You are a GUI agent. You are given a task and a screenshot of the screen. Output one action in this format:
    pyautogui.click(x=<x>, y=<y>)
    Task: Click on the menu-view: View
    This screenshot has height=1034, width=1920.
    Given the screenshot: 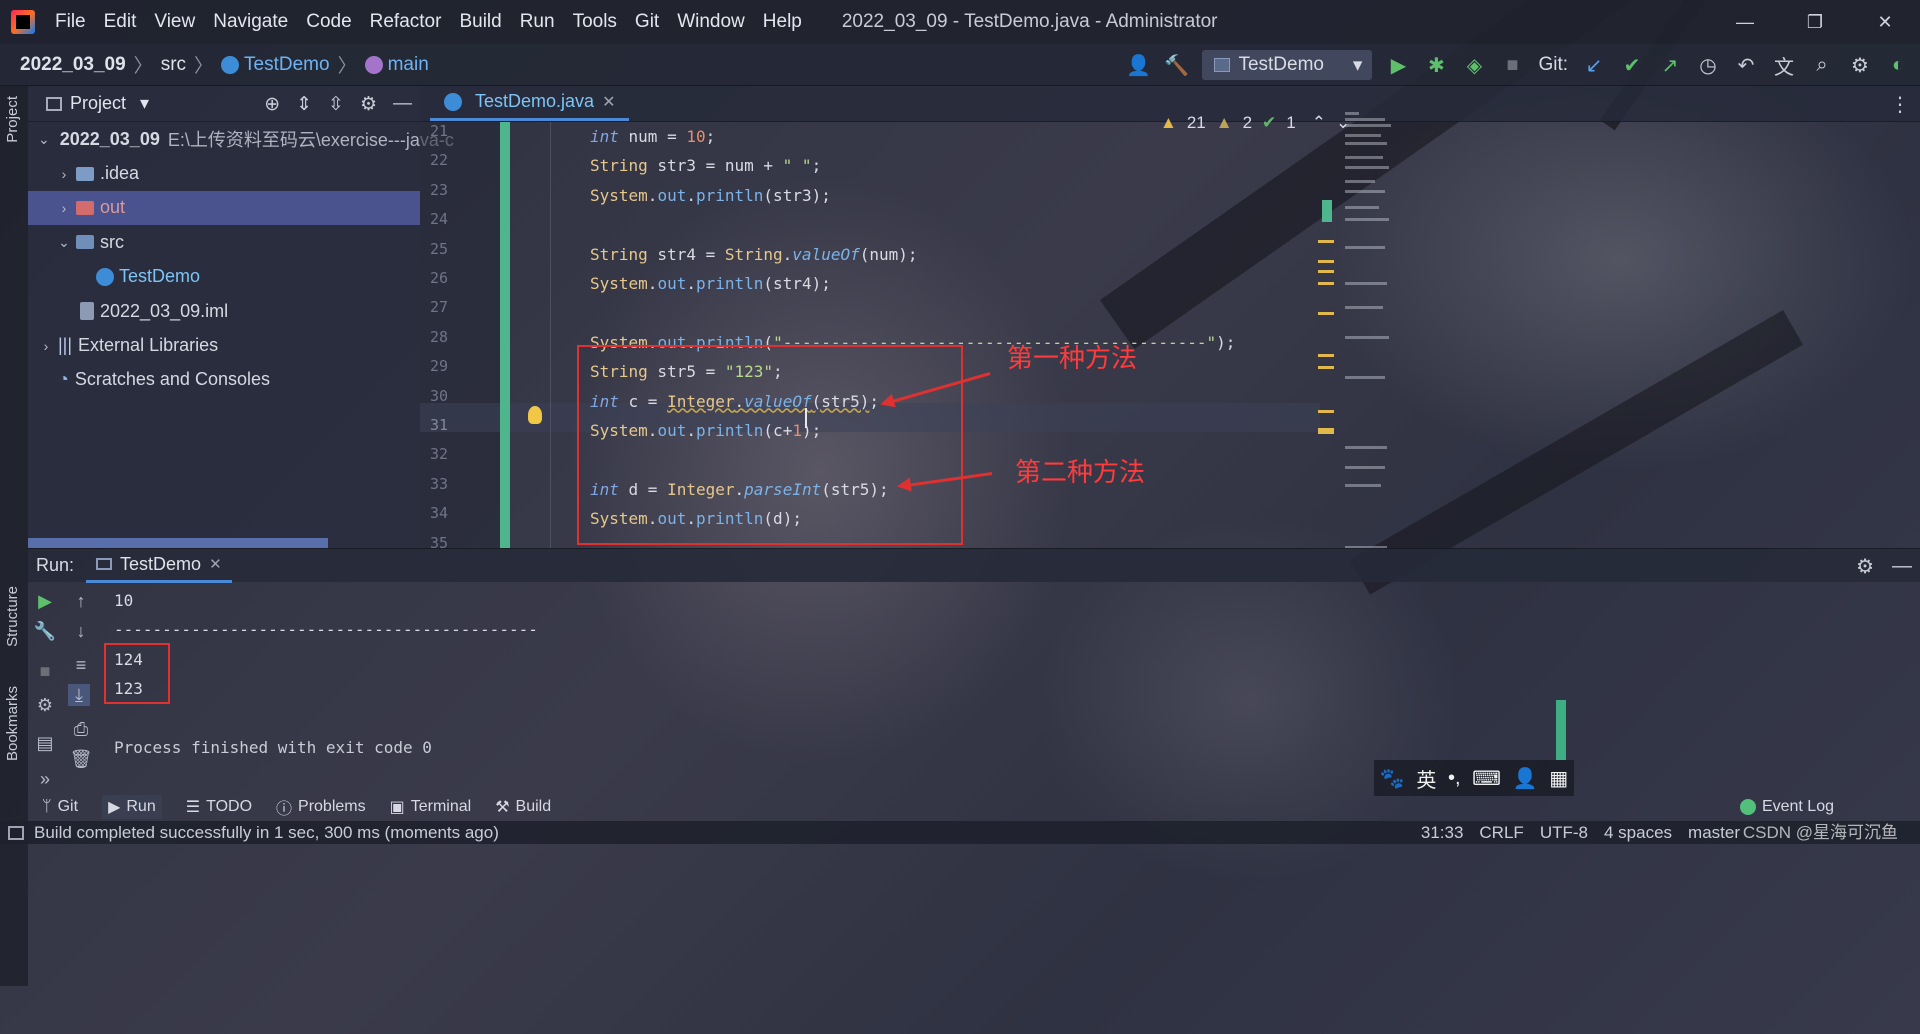 What is the action you would take?
    pyautogui.click(x=174, y=22)
    